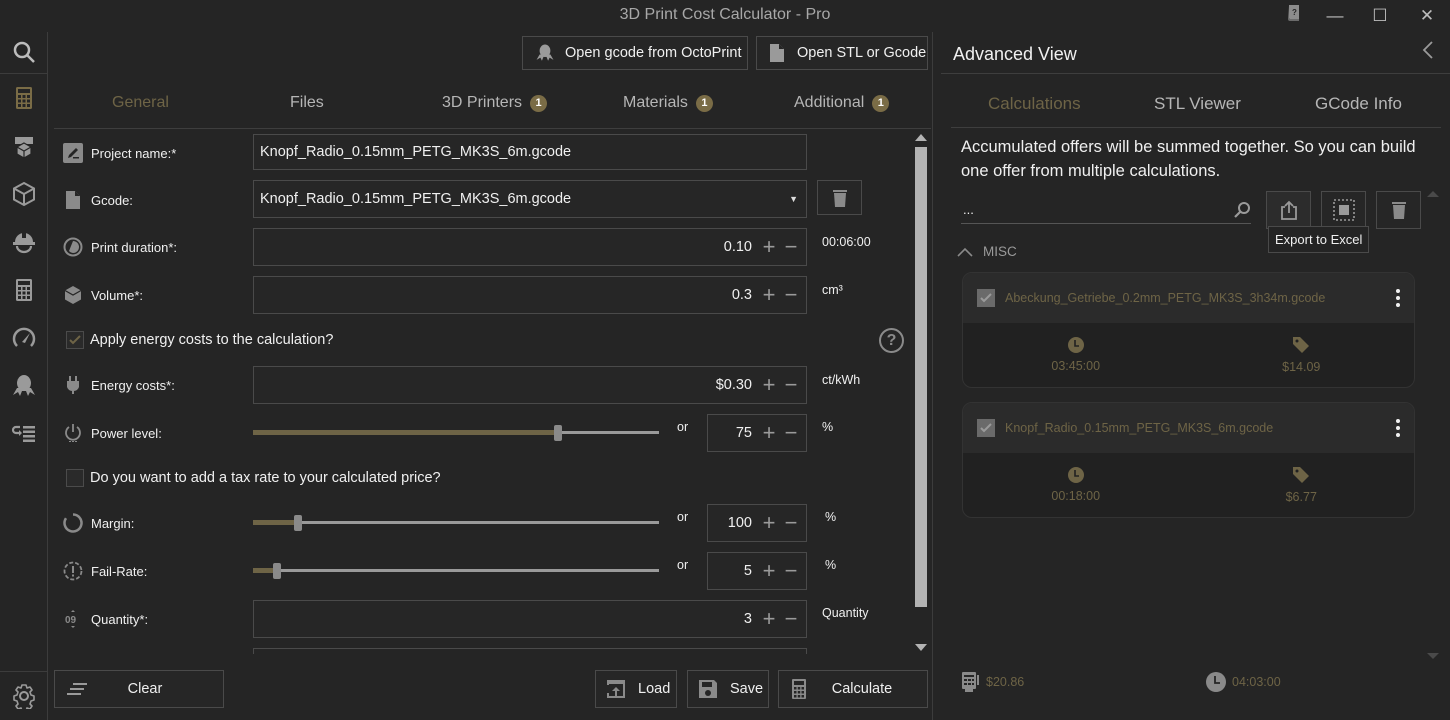 This screenshot has height=720, width=1450. What do you see at coordinates (24, 338) in the screenshot?
I see `sidebar-item-performance` at bounding box center [24, 338].